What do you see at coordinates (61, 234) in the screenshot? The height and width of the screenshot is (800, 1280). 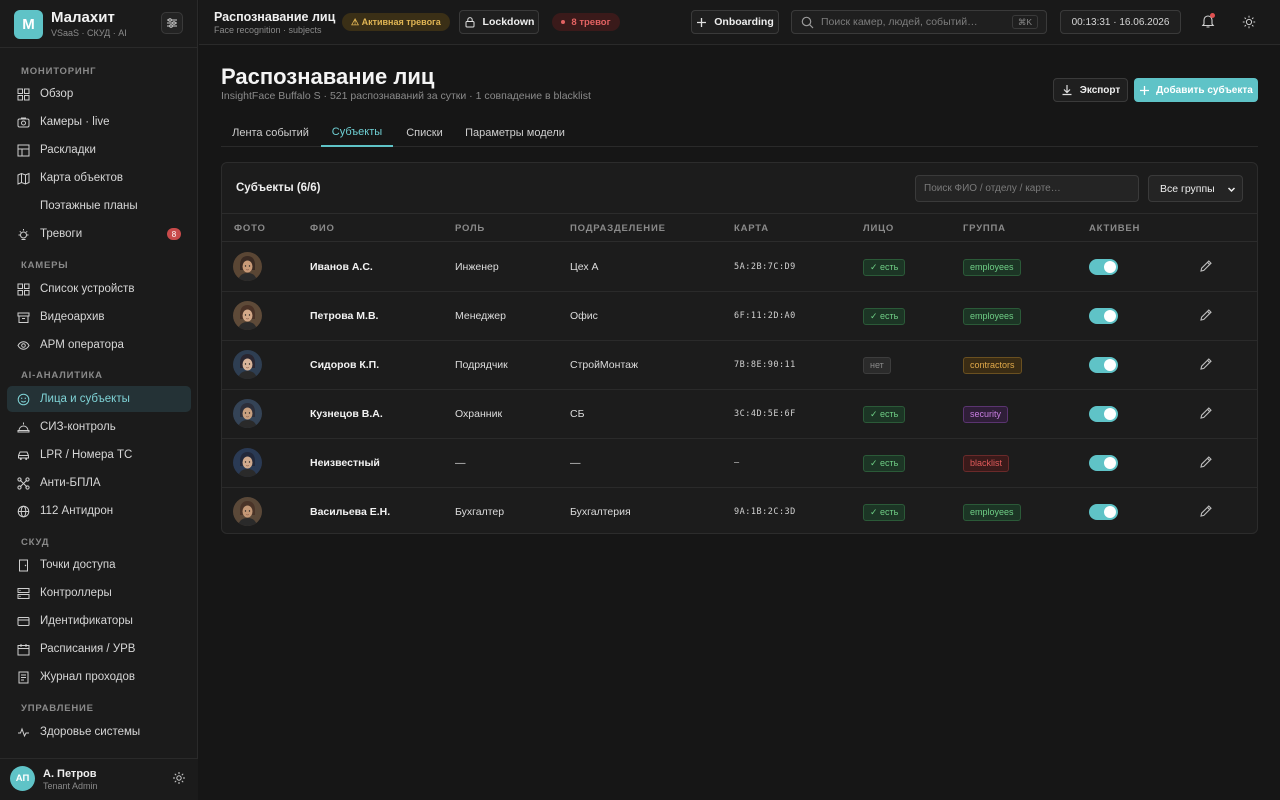 I see `sidebar-item-label: Тревоги` at bounding box center [61, 234].